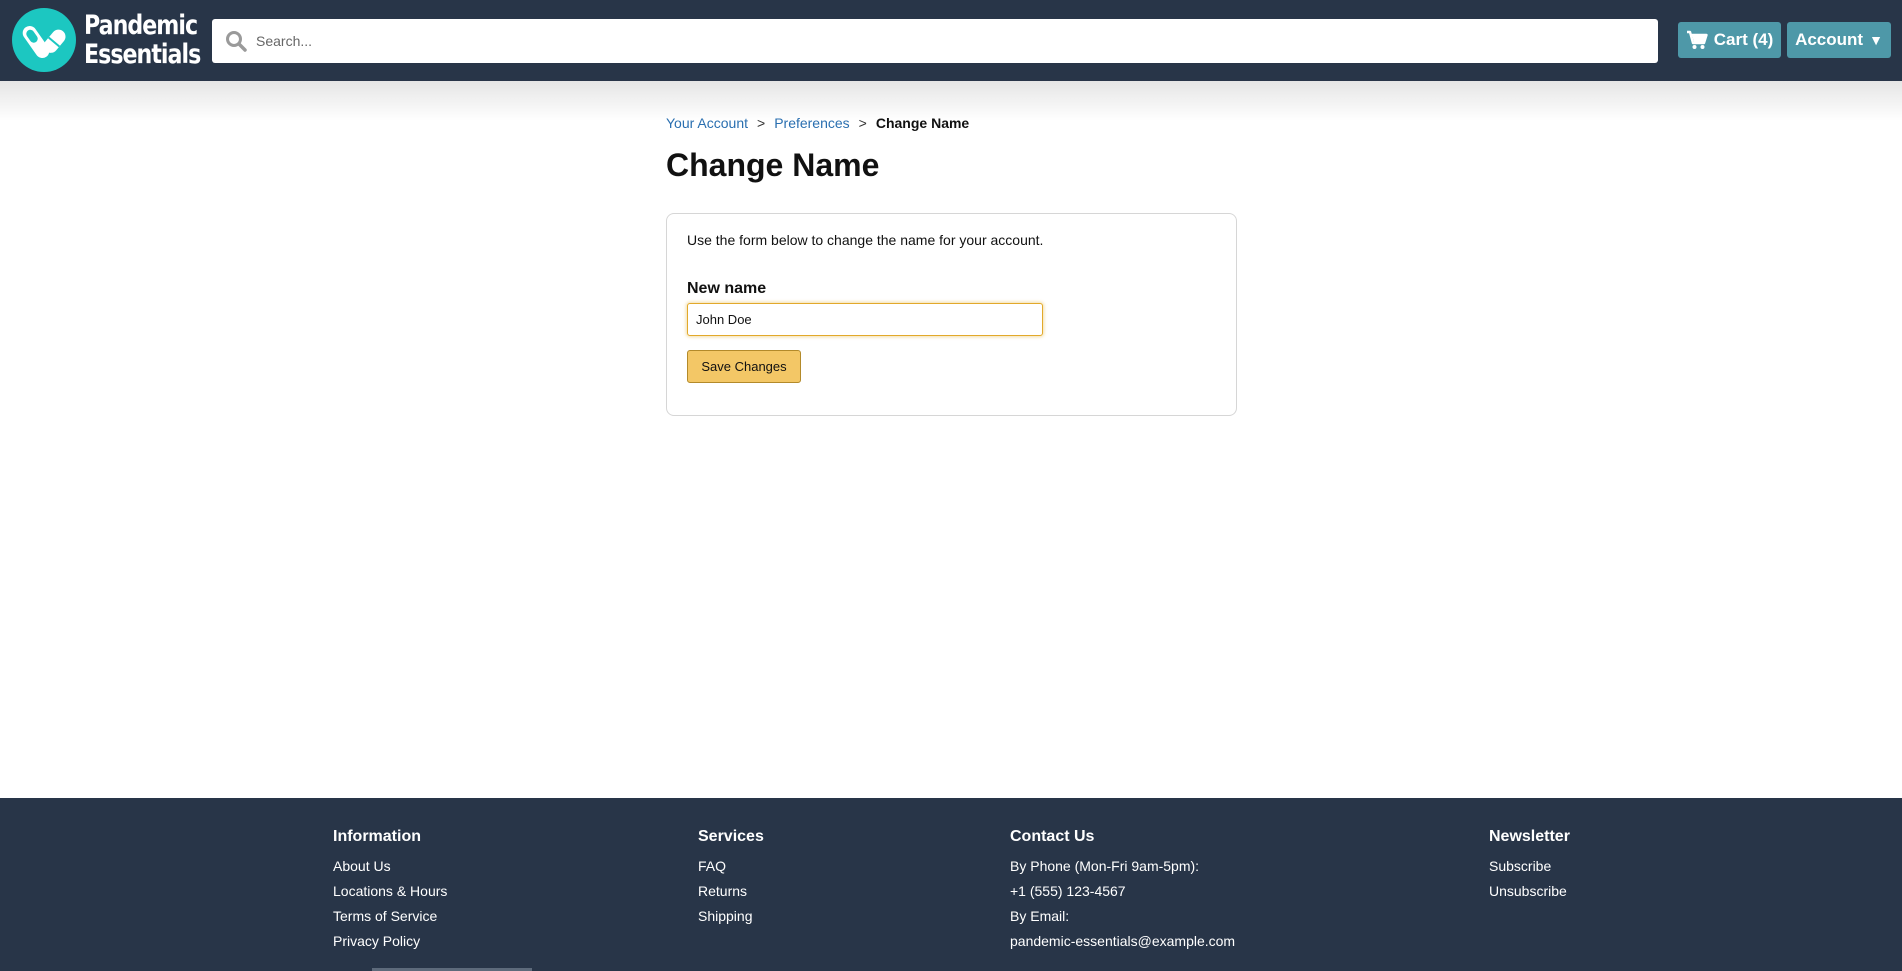  Describe the element at coordinates (727, 288) in the screenshot. I see `new-name-label: New name` at that location.